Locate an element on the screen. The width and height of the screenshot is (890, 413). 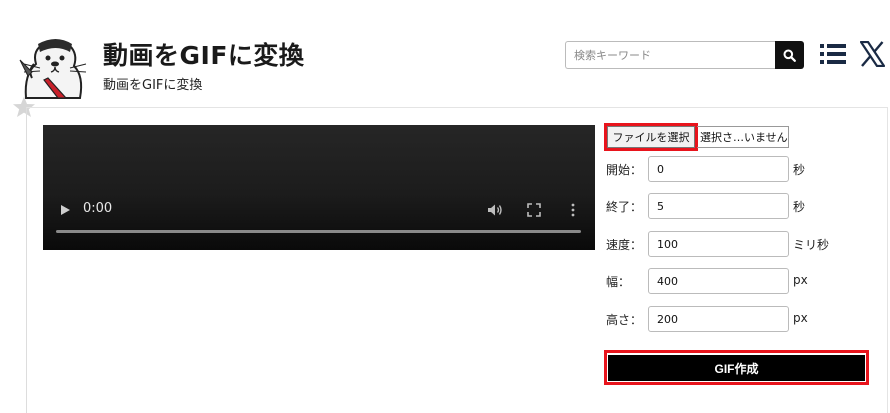
logo-otter-icon is located at coordinates (58, 67).